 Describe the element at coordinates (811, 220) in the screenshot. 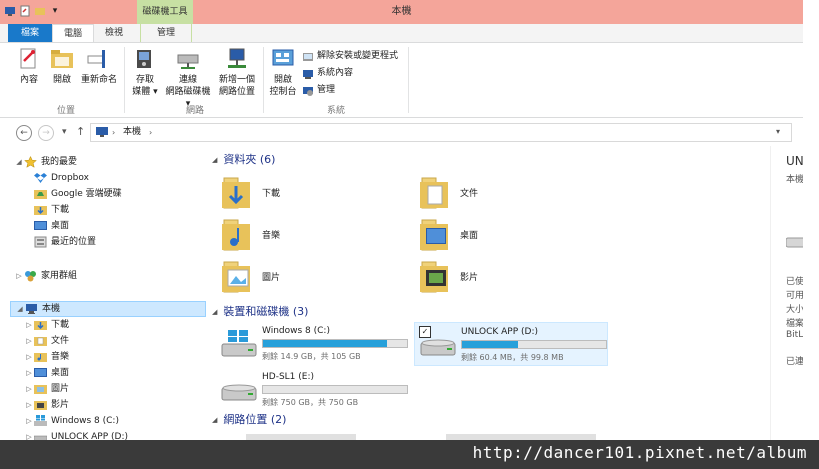

I see `right-margin` at that location.